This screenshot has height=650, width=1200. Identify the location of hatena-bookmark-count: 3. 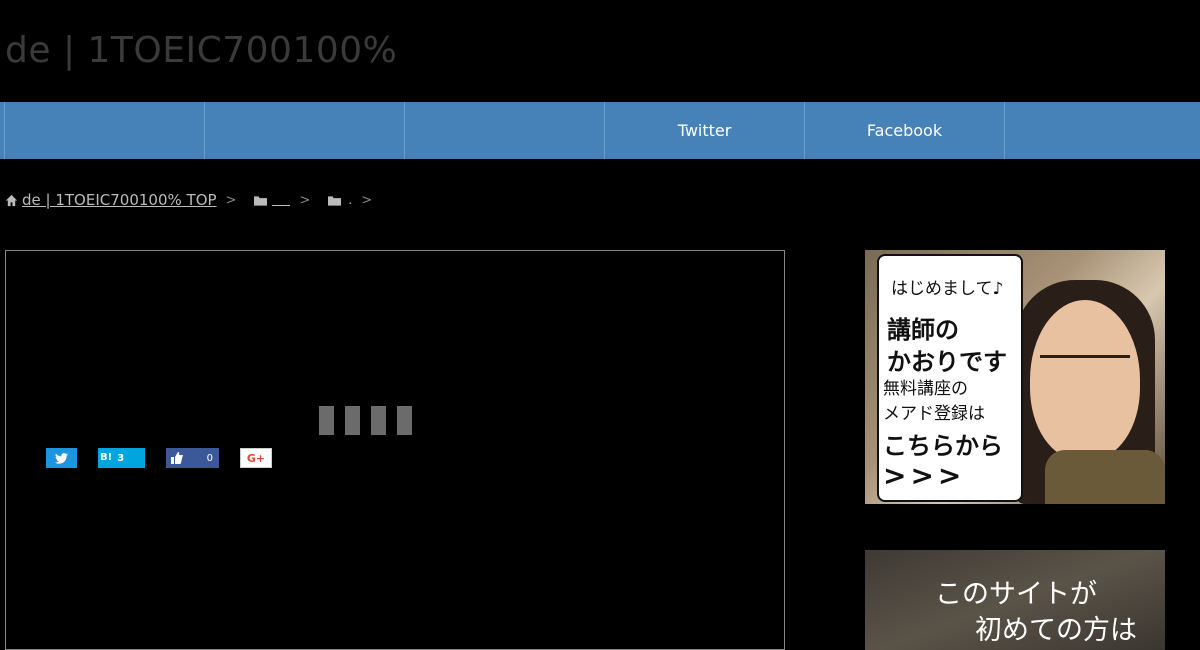
(121, 458).